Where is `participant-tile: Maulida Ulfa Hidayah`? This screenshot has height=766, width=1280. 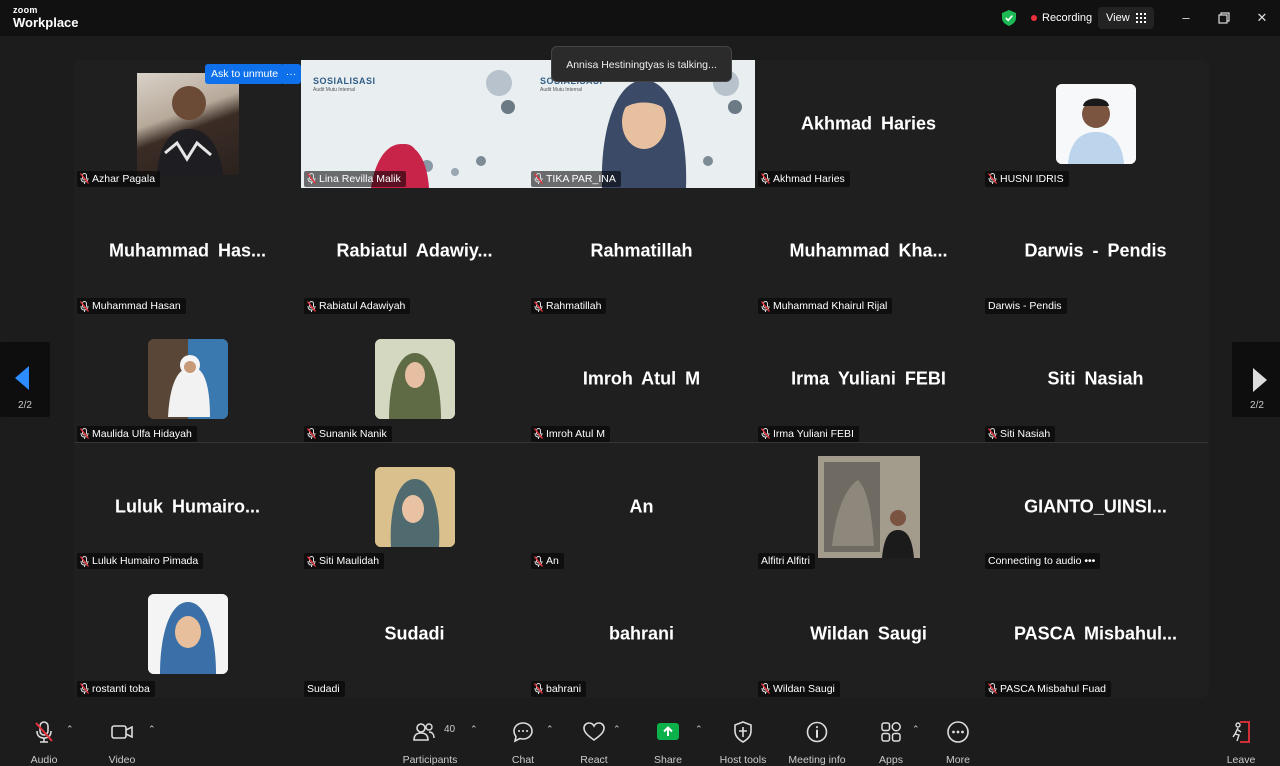
participant-tile: Maulida Ulfa Hidayah is located at coordinates (187, 379).